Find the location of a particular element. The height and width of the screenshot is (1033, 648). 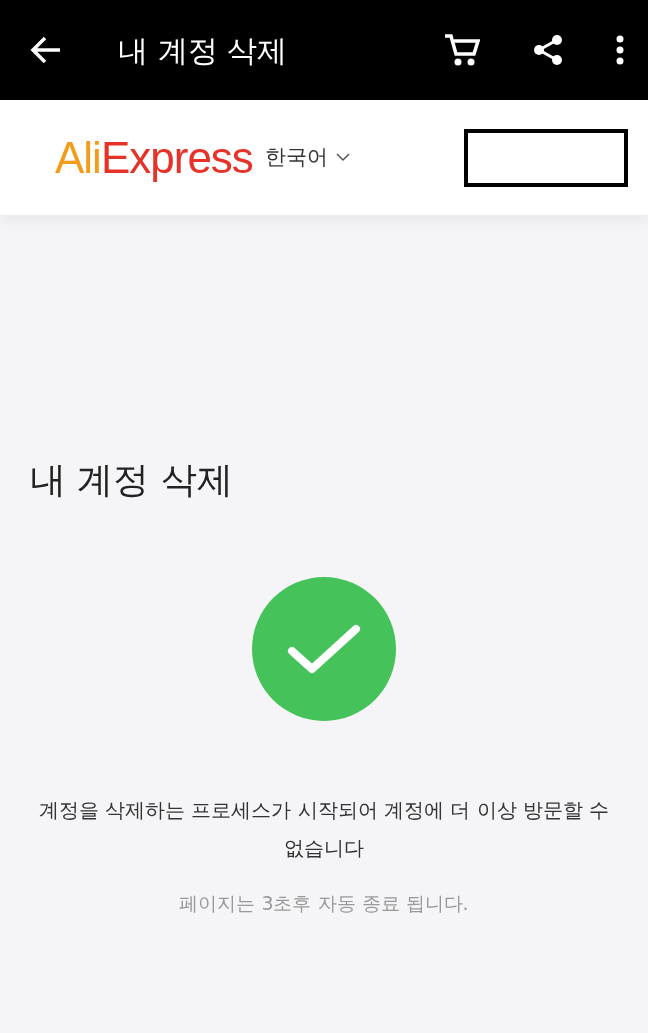

cart-icon is located at coordinates (462, 50).